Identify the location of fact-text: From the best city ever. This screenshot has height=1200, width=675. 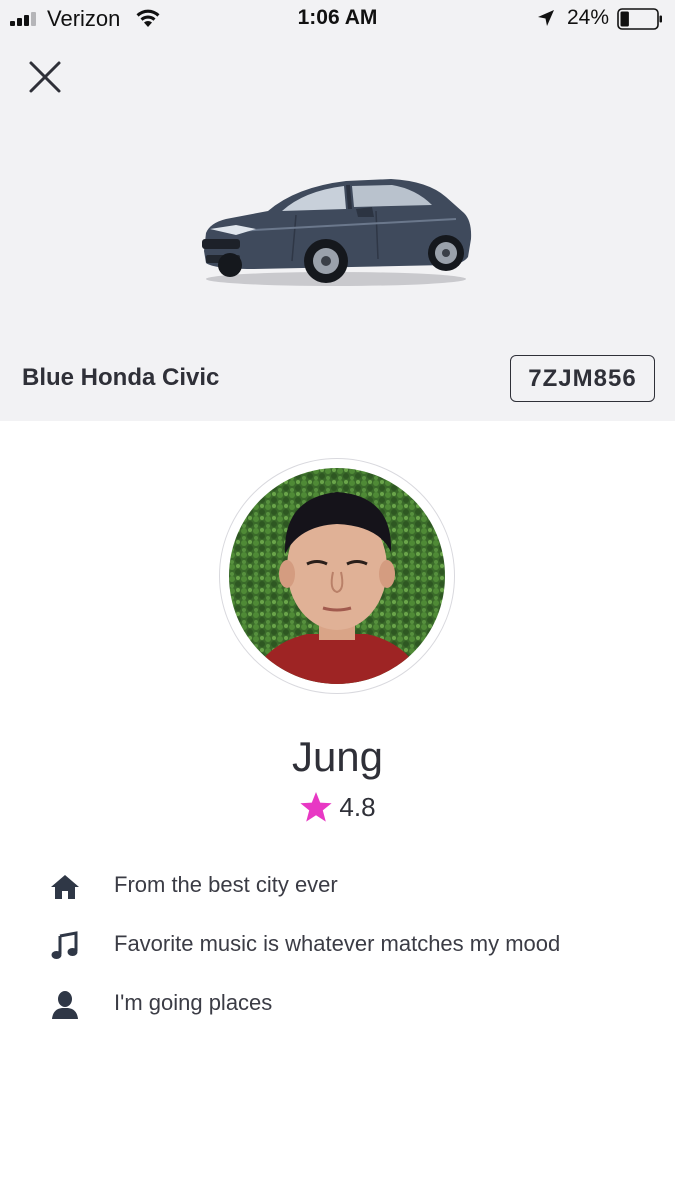
(226, 884).